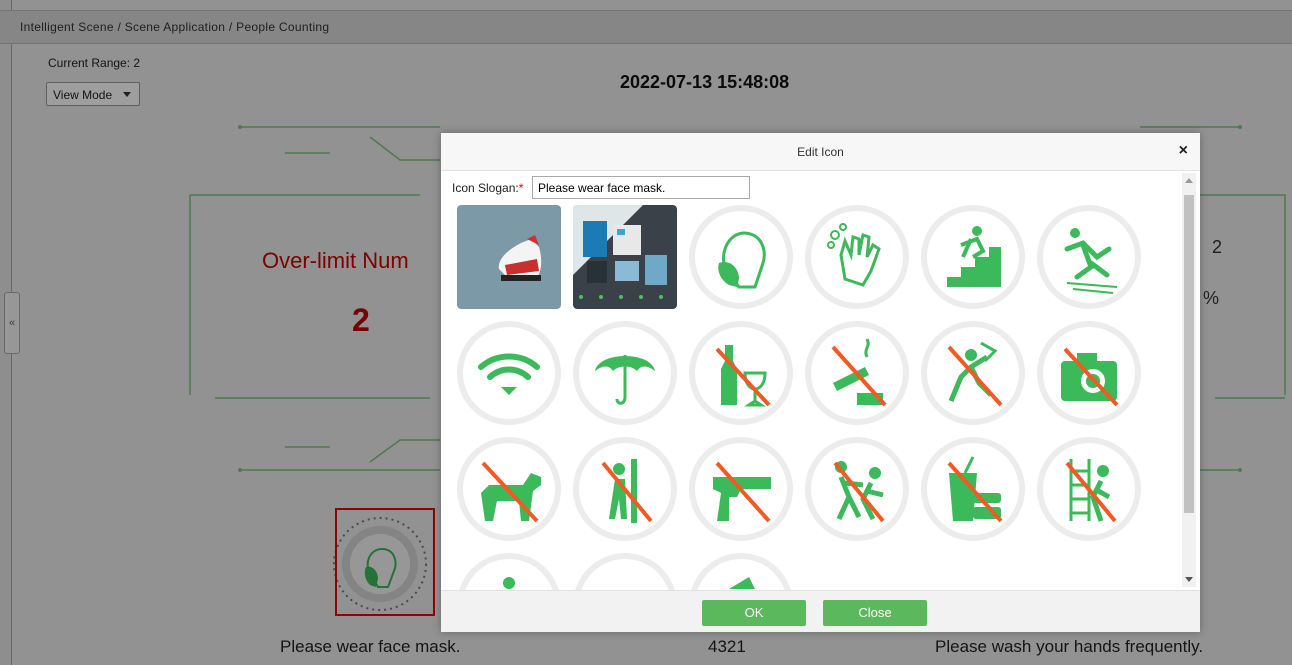 Image resolution: width=1292 pixels, height=665 pixels. Describe the element at coordinates (509, 373) in the screenshot. I see `wifi-icon` at that location.